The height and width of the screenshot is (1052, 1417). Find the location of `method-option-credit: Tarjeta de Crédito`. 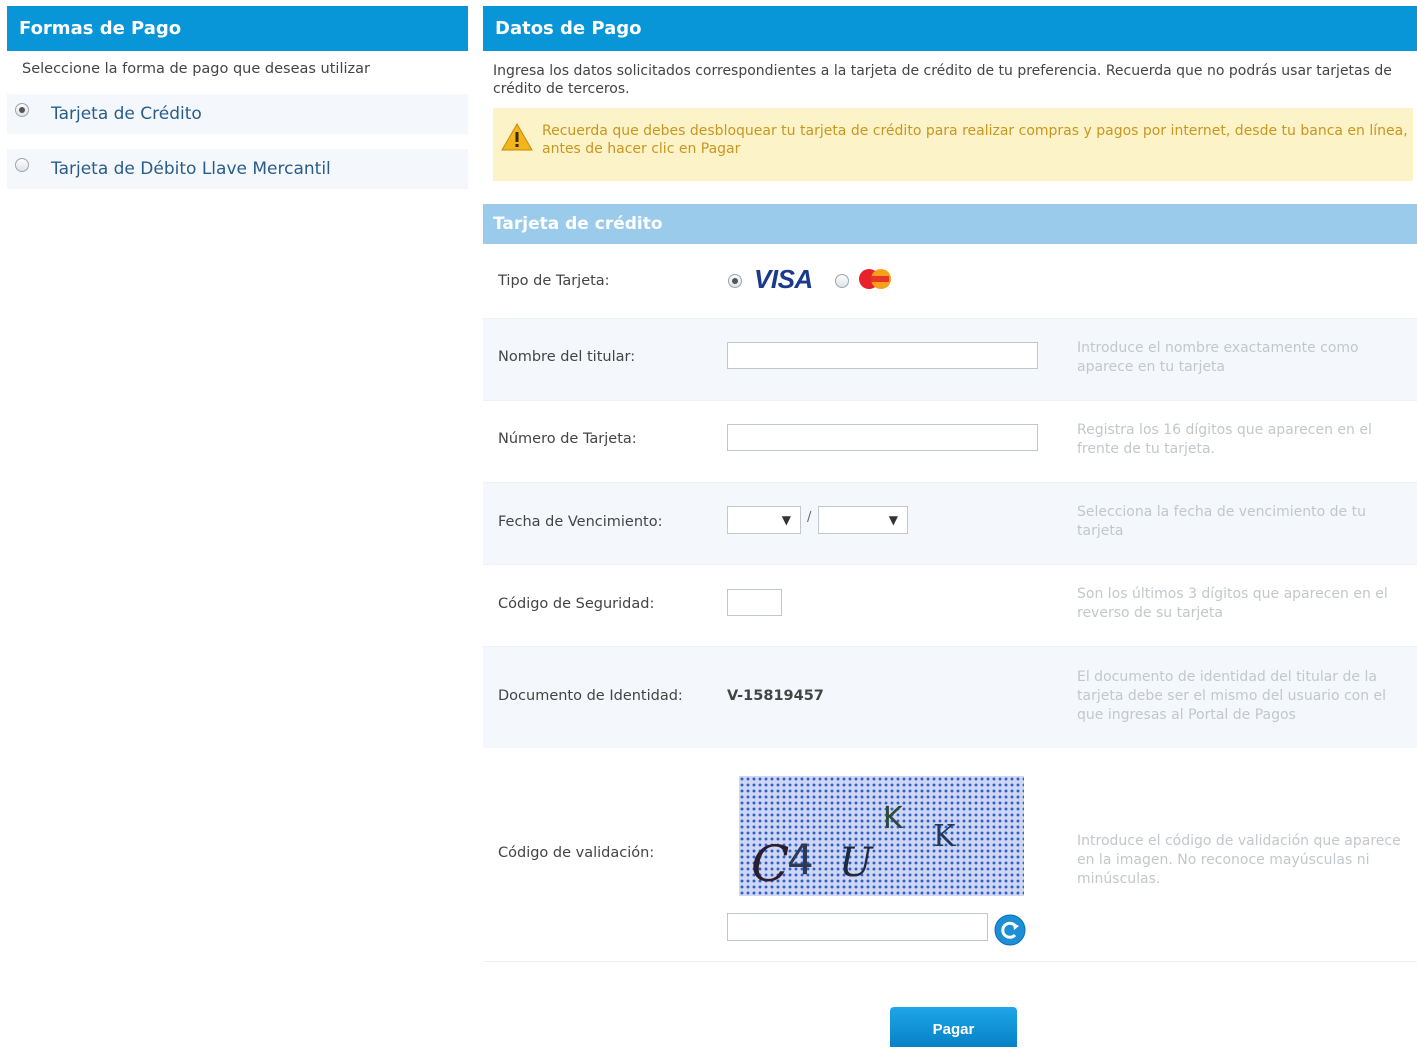

method-option-credit: Tarjeta de Crédito is located at coordinates (237, 114).